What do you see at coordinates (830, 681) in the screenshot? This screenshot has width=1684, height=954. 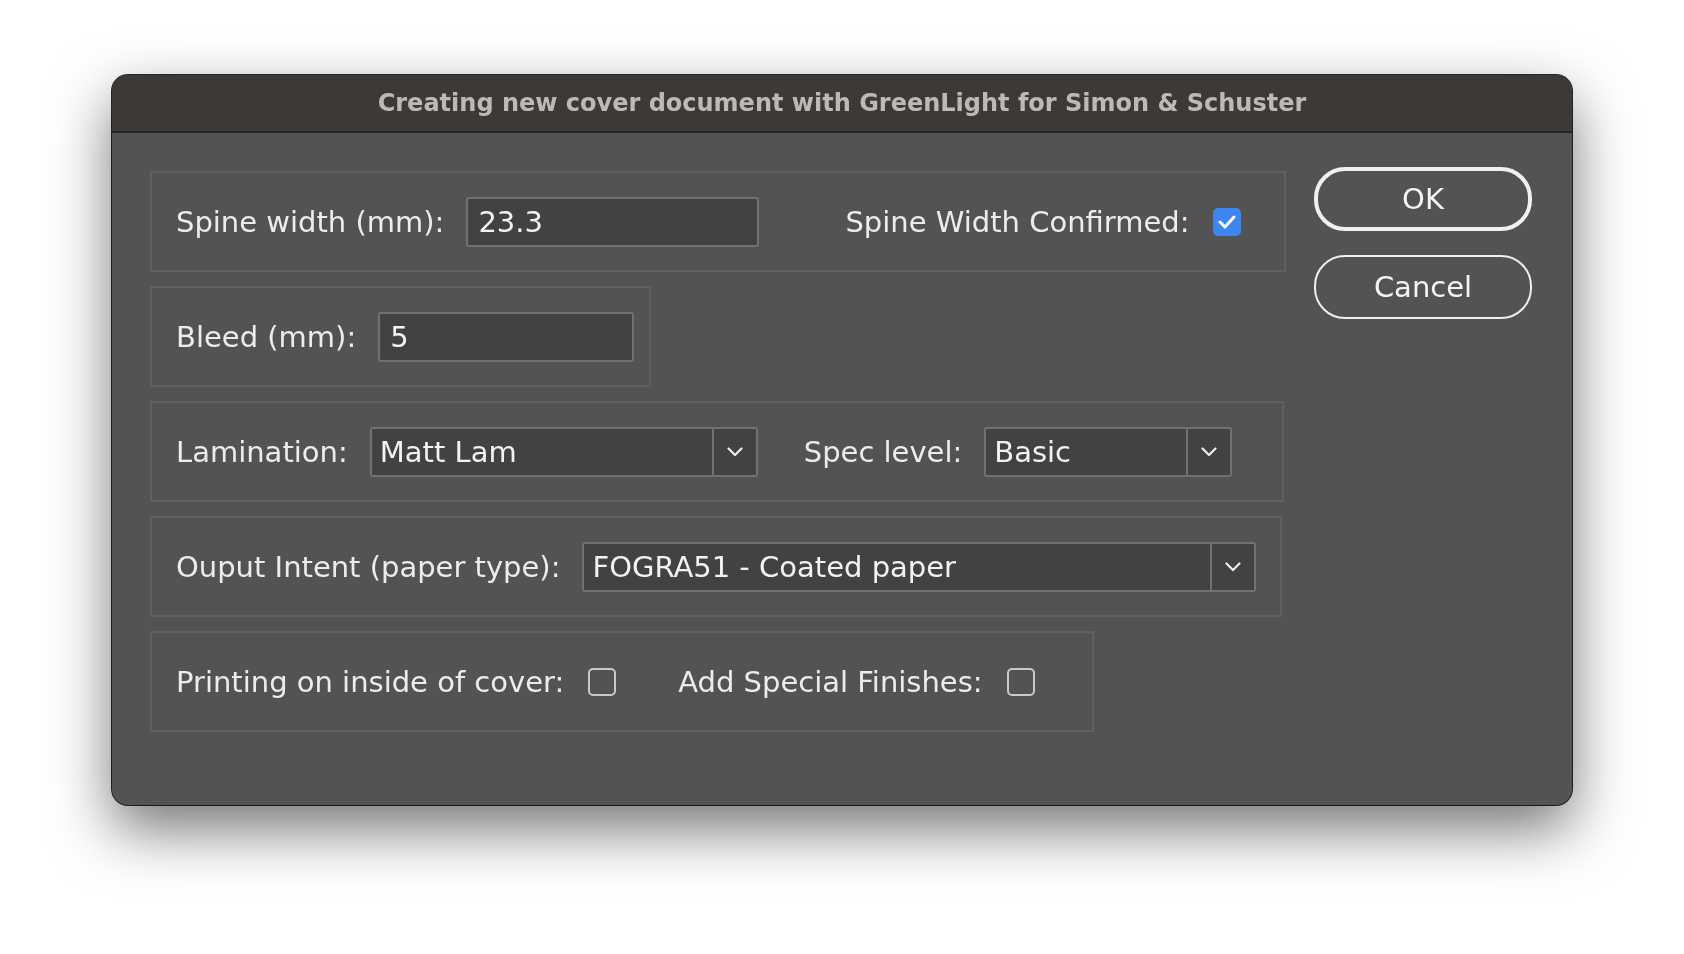 I see `field-label: Add Special Finishes:` at bounding box center [830, 681].